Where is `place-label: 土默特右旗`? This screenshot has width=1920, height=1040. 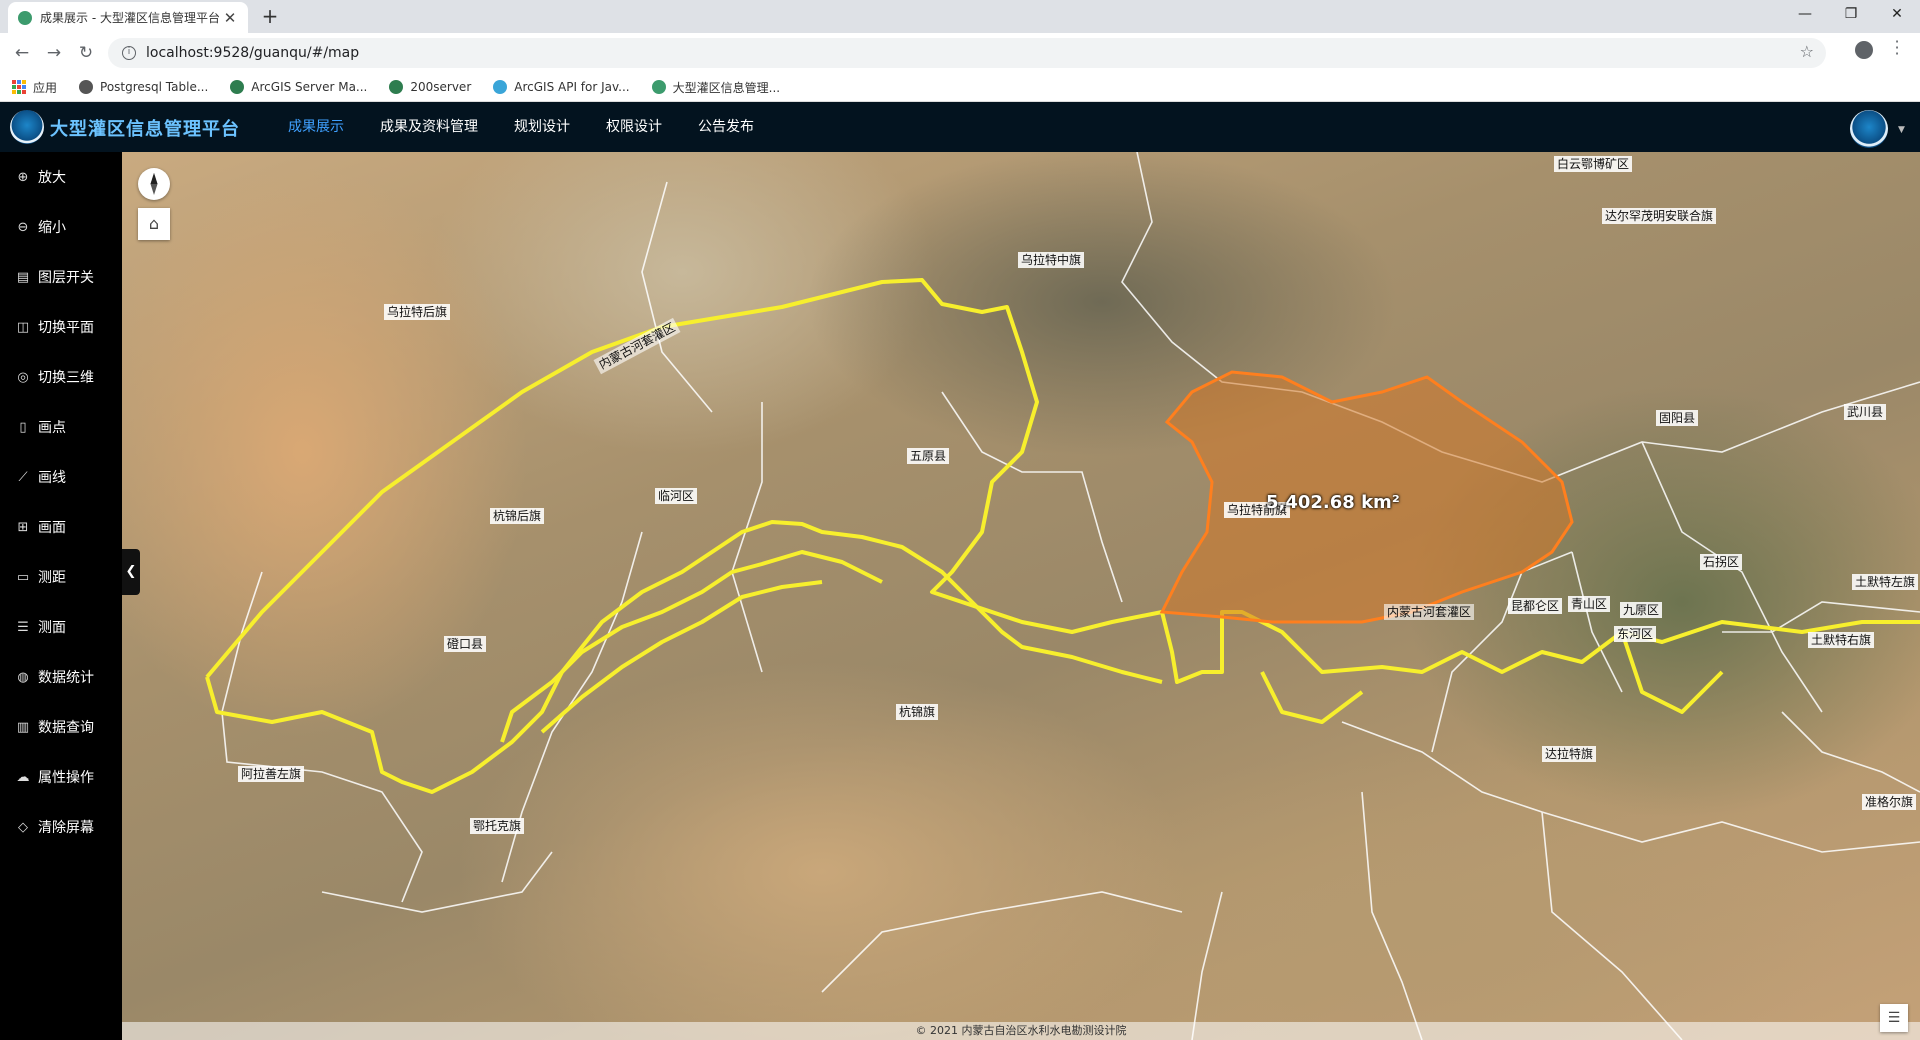 place-label: 土默特右旗 is located at coordinates (1841, 640).